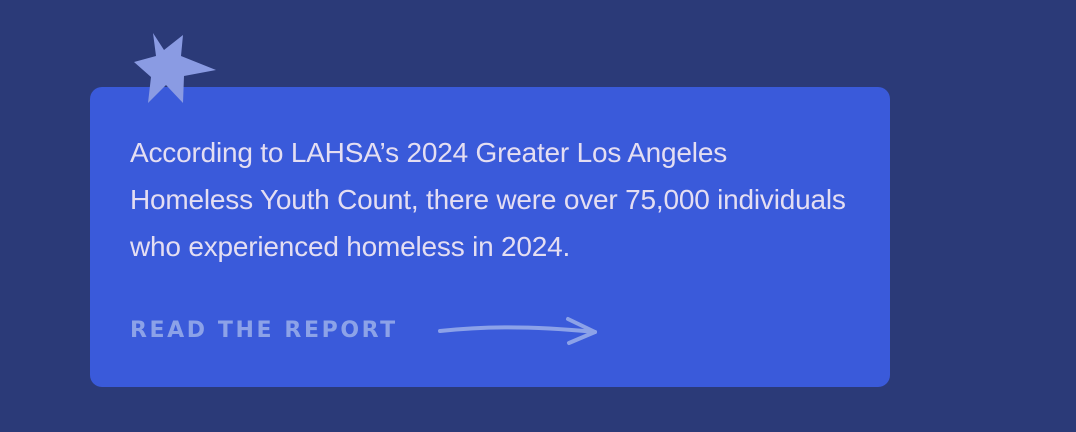  Describe the element at coordinates (175, 68) in the screenshot. I see `star-icon` at that location.